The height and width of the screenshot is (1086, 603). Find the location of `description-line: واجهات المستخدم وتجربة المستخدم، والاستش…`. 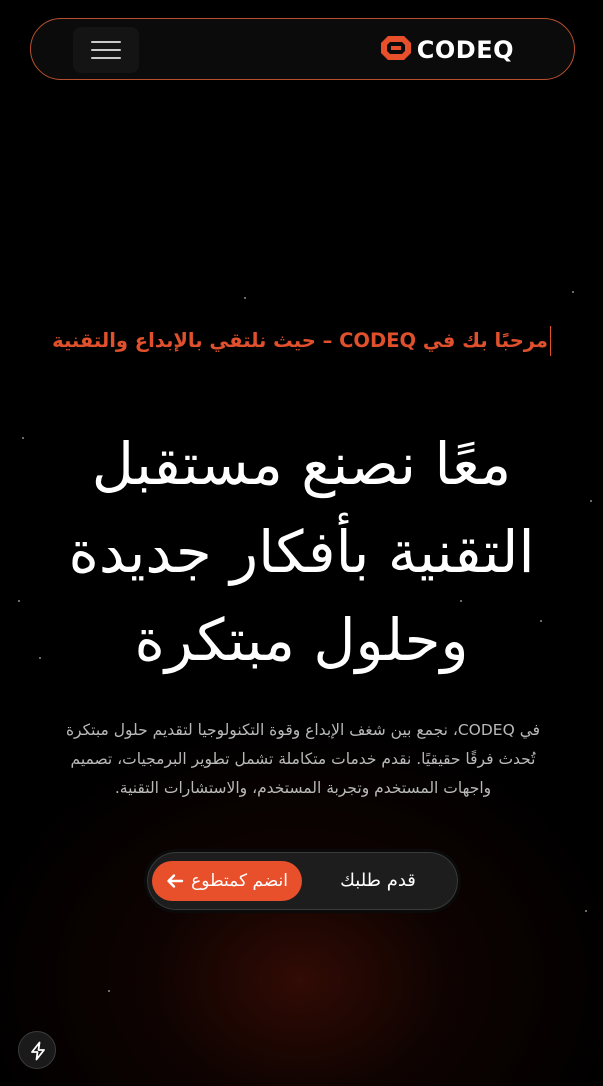

description-line: واجهات المستخدم وتجربة المستخدم، والاستش… is located at coordinates (303, 788).